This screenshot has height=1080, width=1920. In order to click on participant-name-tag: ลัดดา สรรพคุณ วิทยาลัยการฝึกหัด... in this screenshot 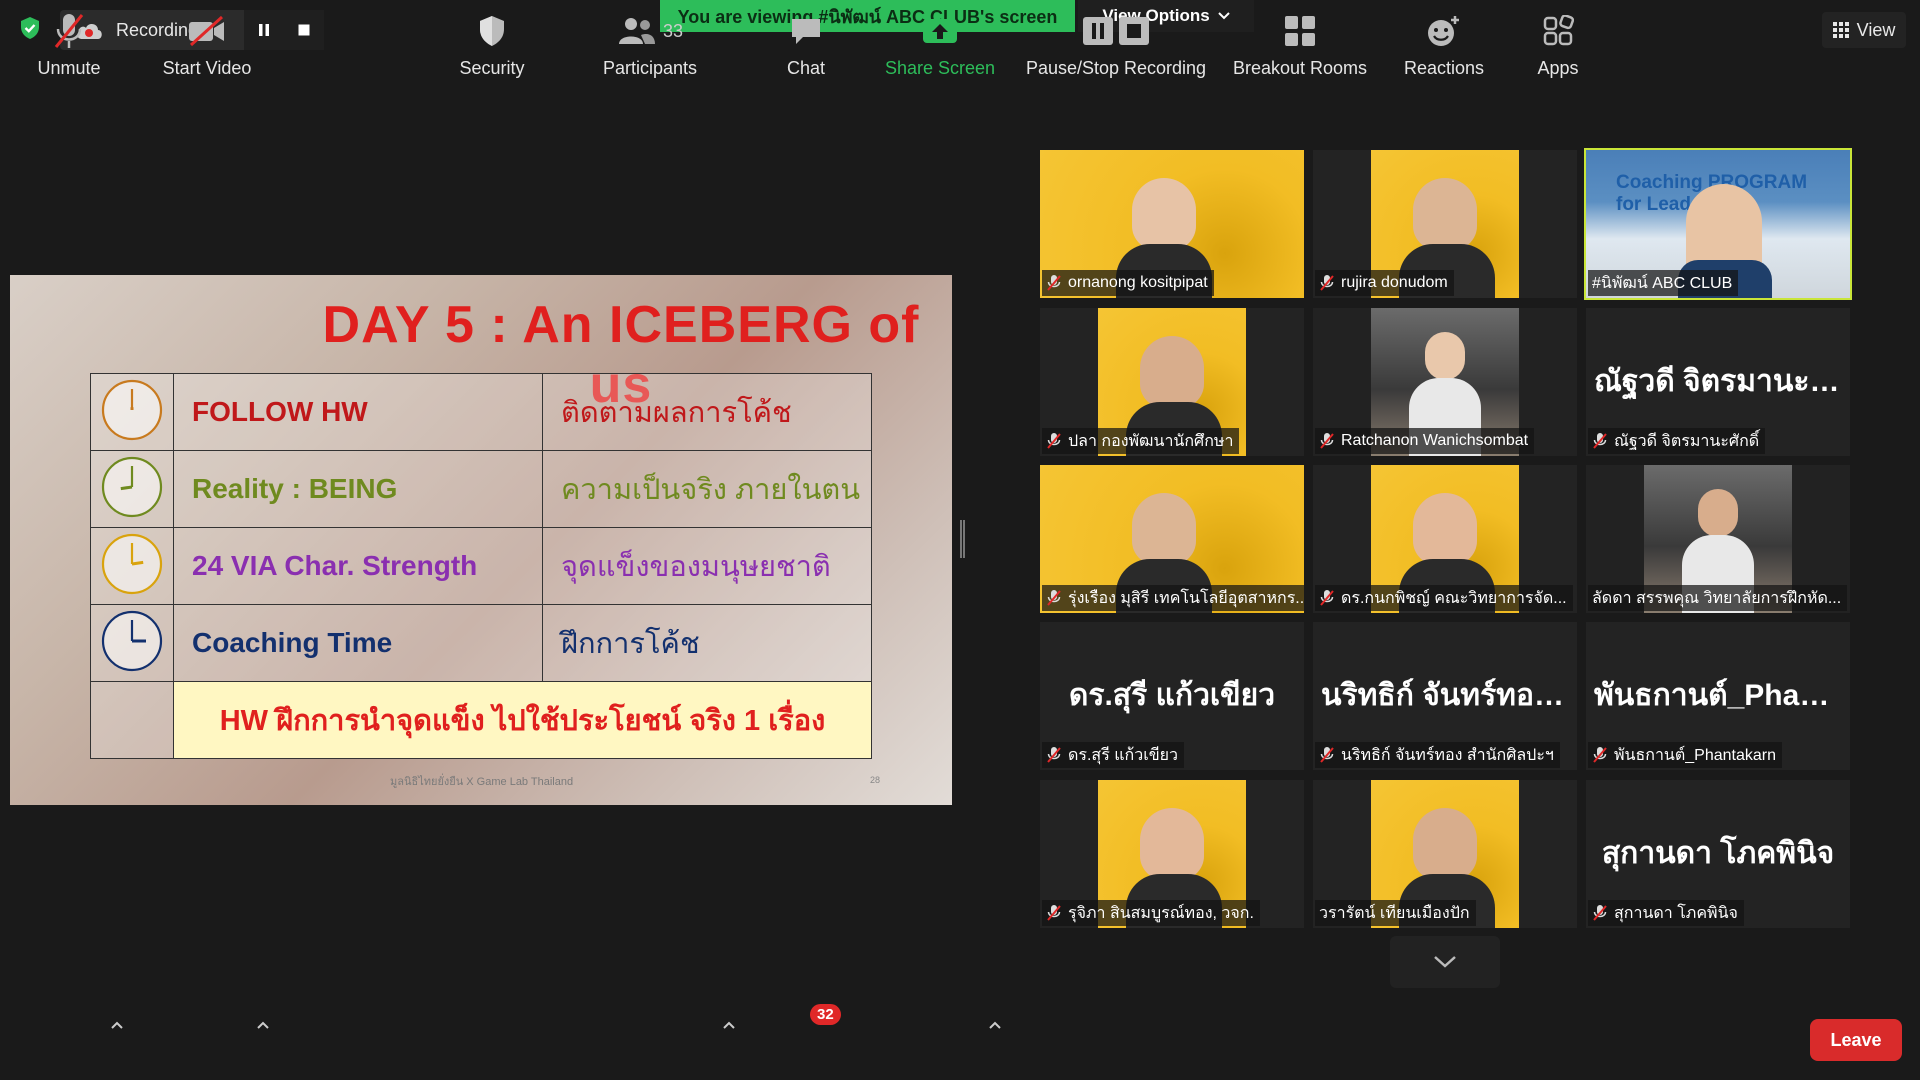, I will do `click(1718, 598)`.